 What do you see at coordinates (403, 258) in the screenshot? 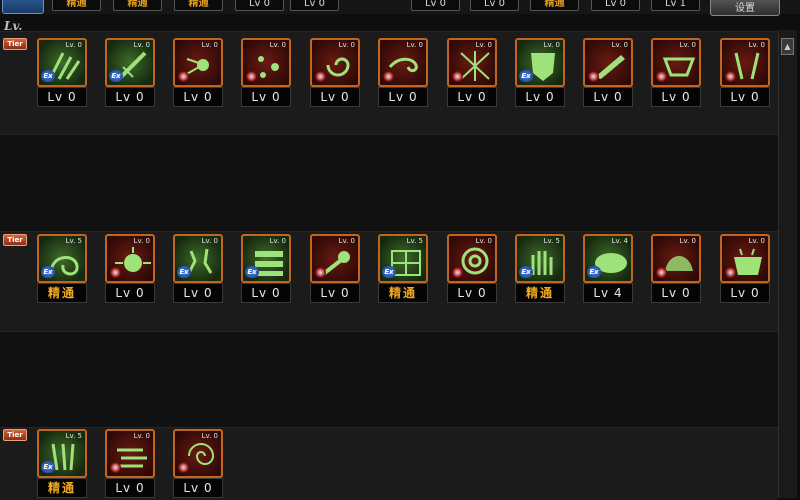
I see `net-icon: Lv. 5 Ex` at bounding box center [403, 258].